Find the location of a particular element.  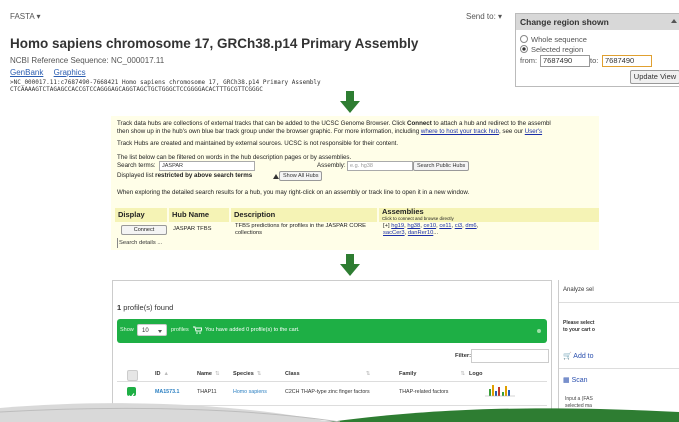

column-id: ID ▲ is located at coordinates (162, 374).